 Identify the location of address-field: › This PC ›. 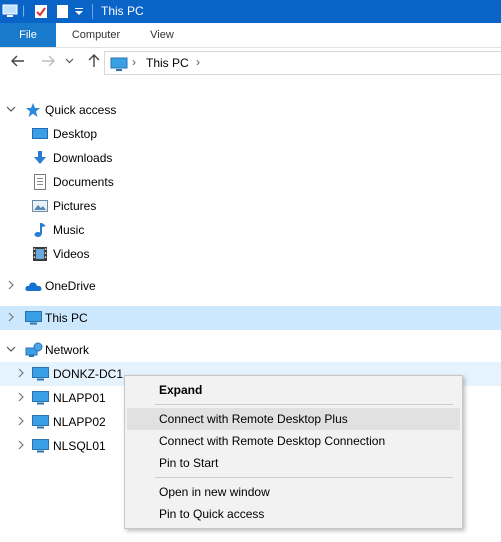
(302, 63).